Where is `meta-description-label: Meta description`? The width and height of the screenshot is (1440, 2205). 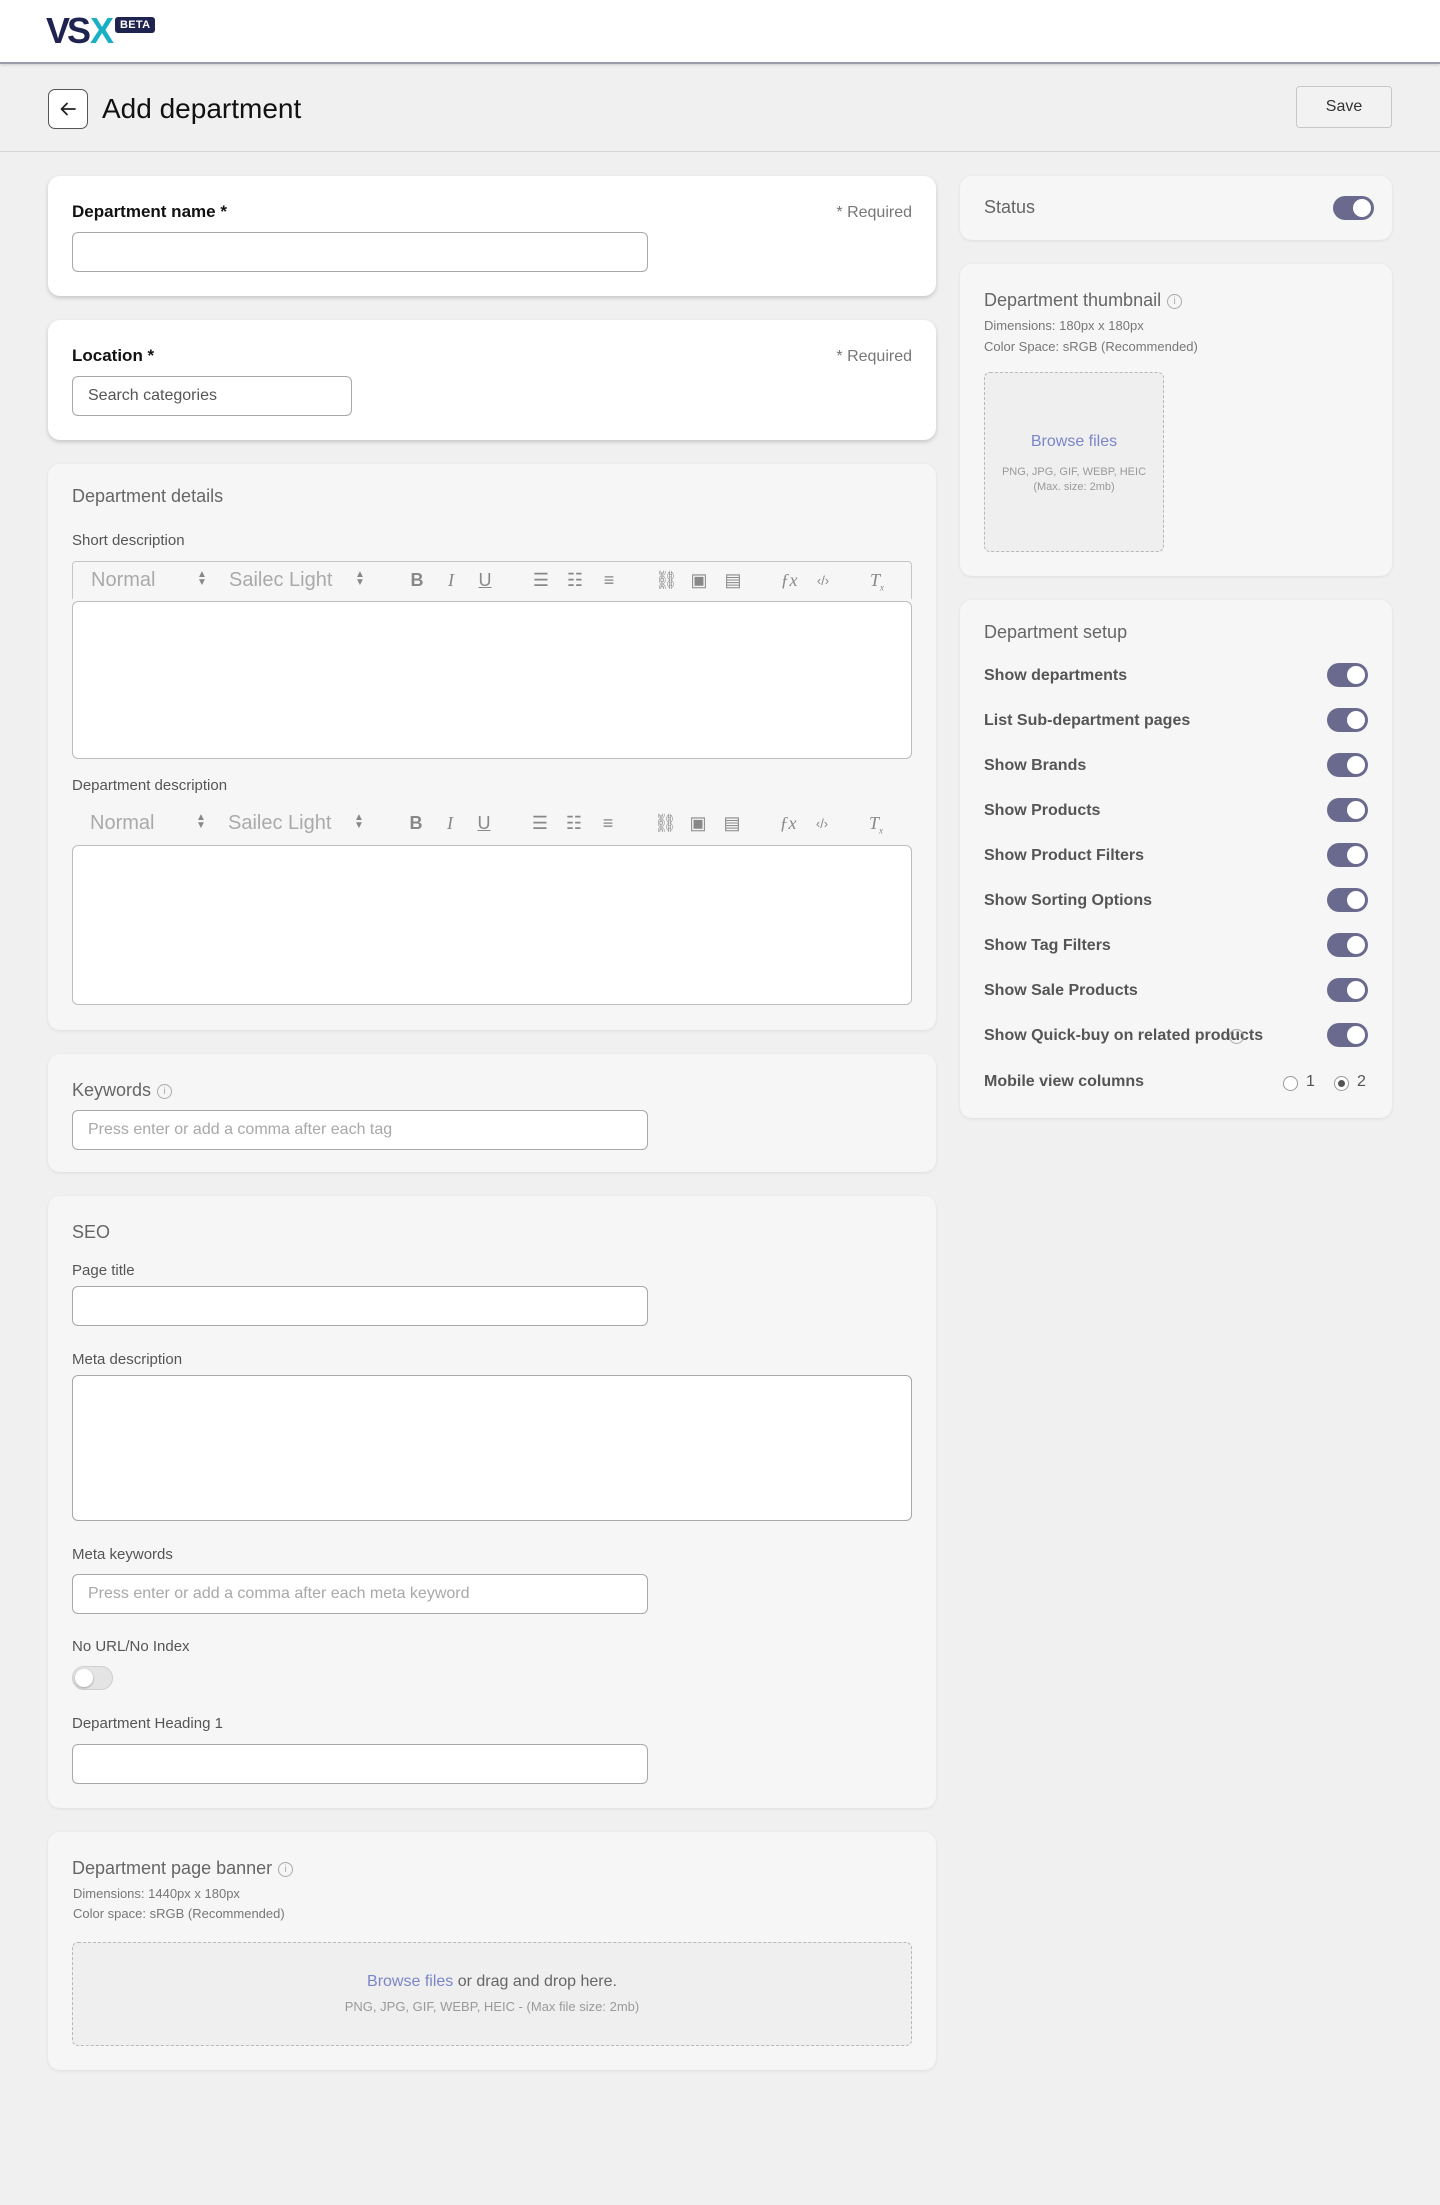
meta-description-label: Meta description is located at coordinates (127, 1359).